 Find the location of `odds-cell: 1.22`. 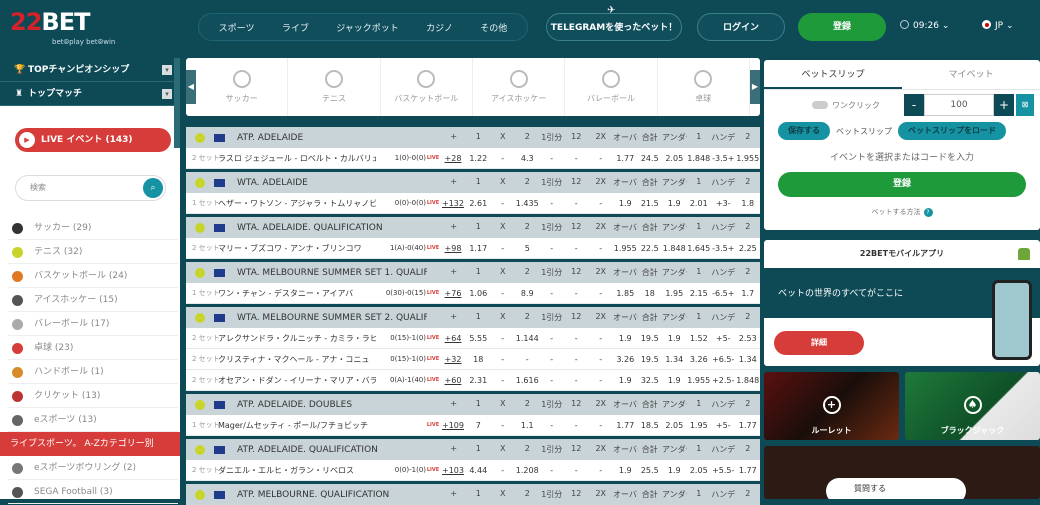

odds-cell: 1.22 is located at coordinates (478, 158).